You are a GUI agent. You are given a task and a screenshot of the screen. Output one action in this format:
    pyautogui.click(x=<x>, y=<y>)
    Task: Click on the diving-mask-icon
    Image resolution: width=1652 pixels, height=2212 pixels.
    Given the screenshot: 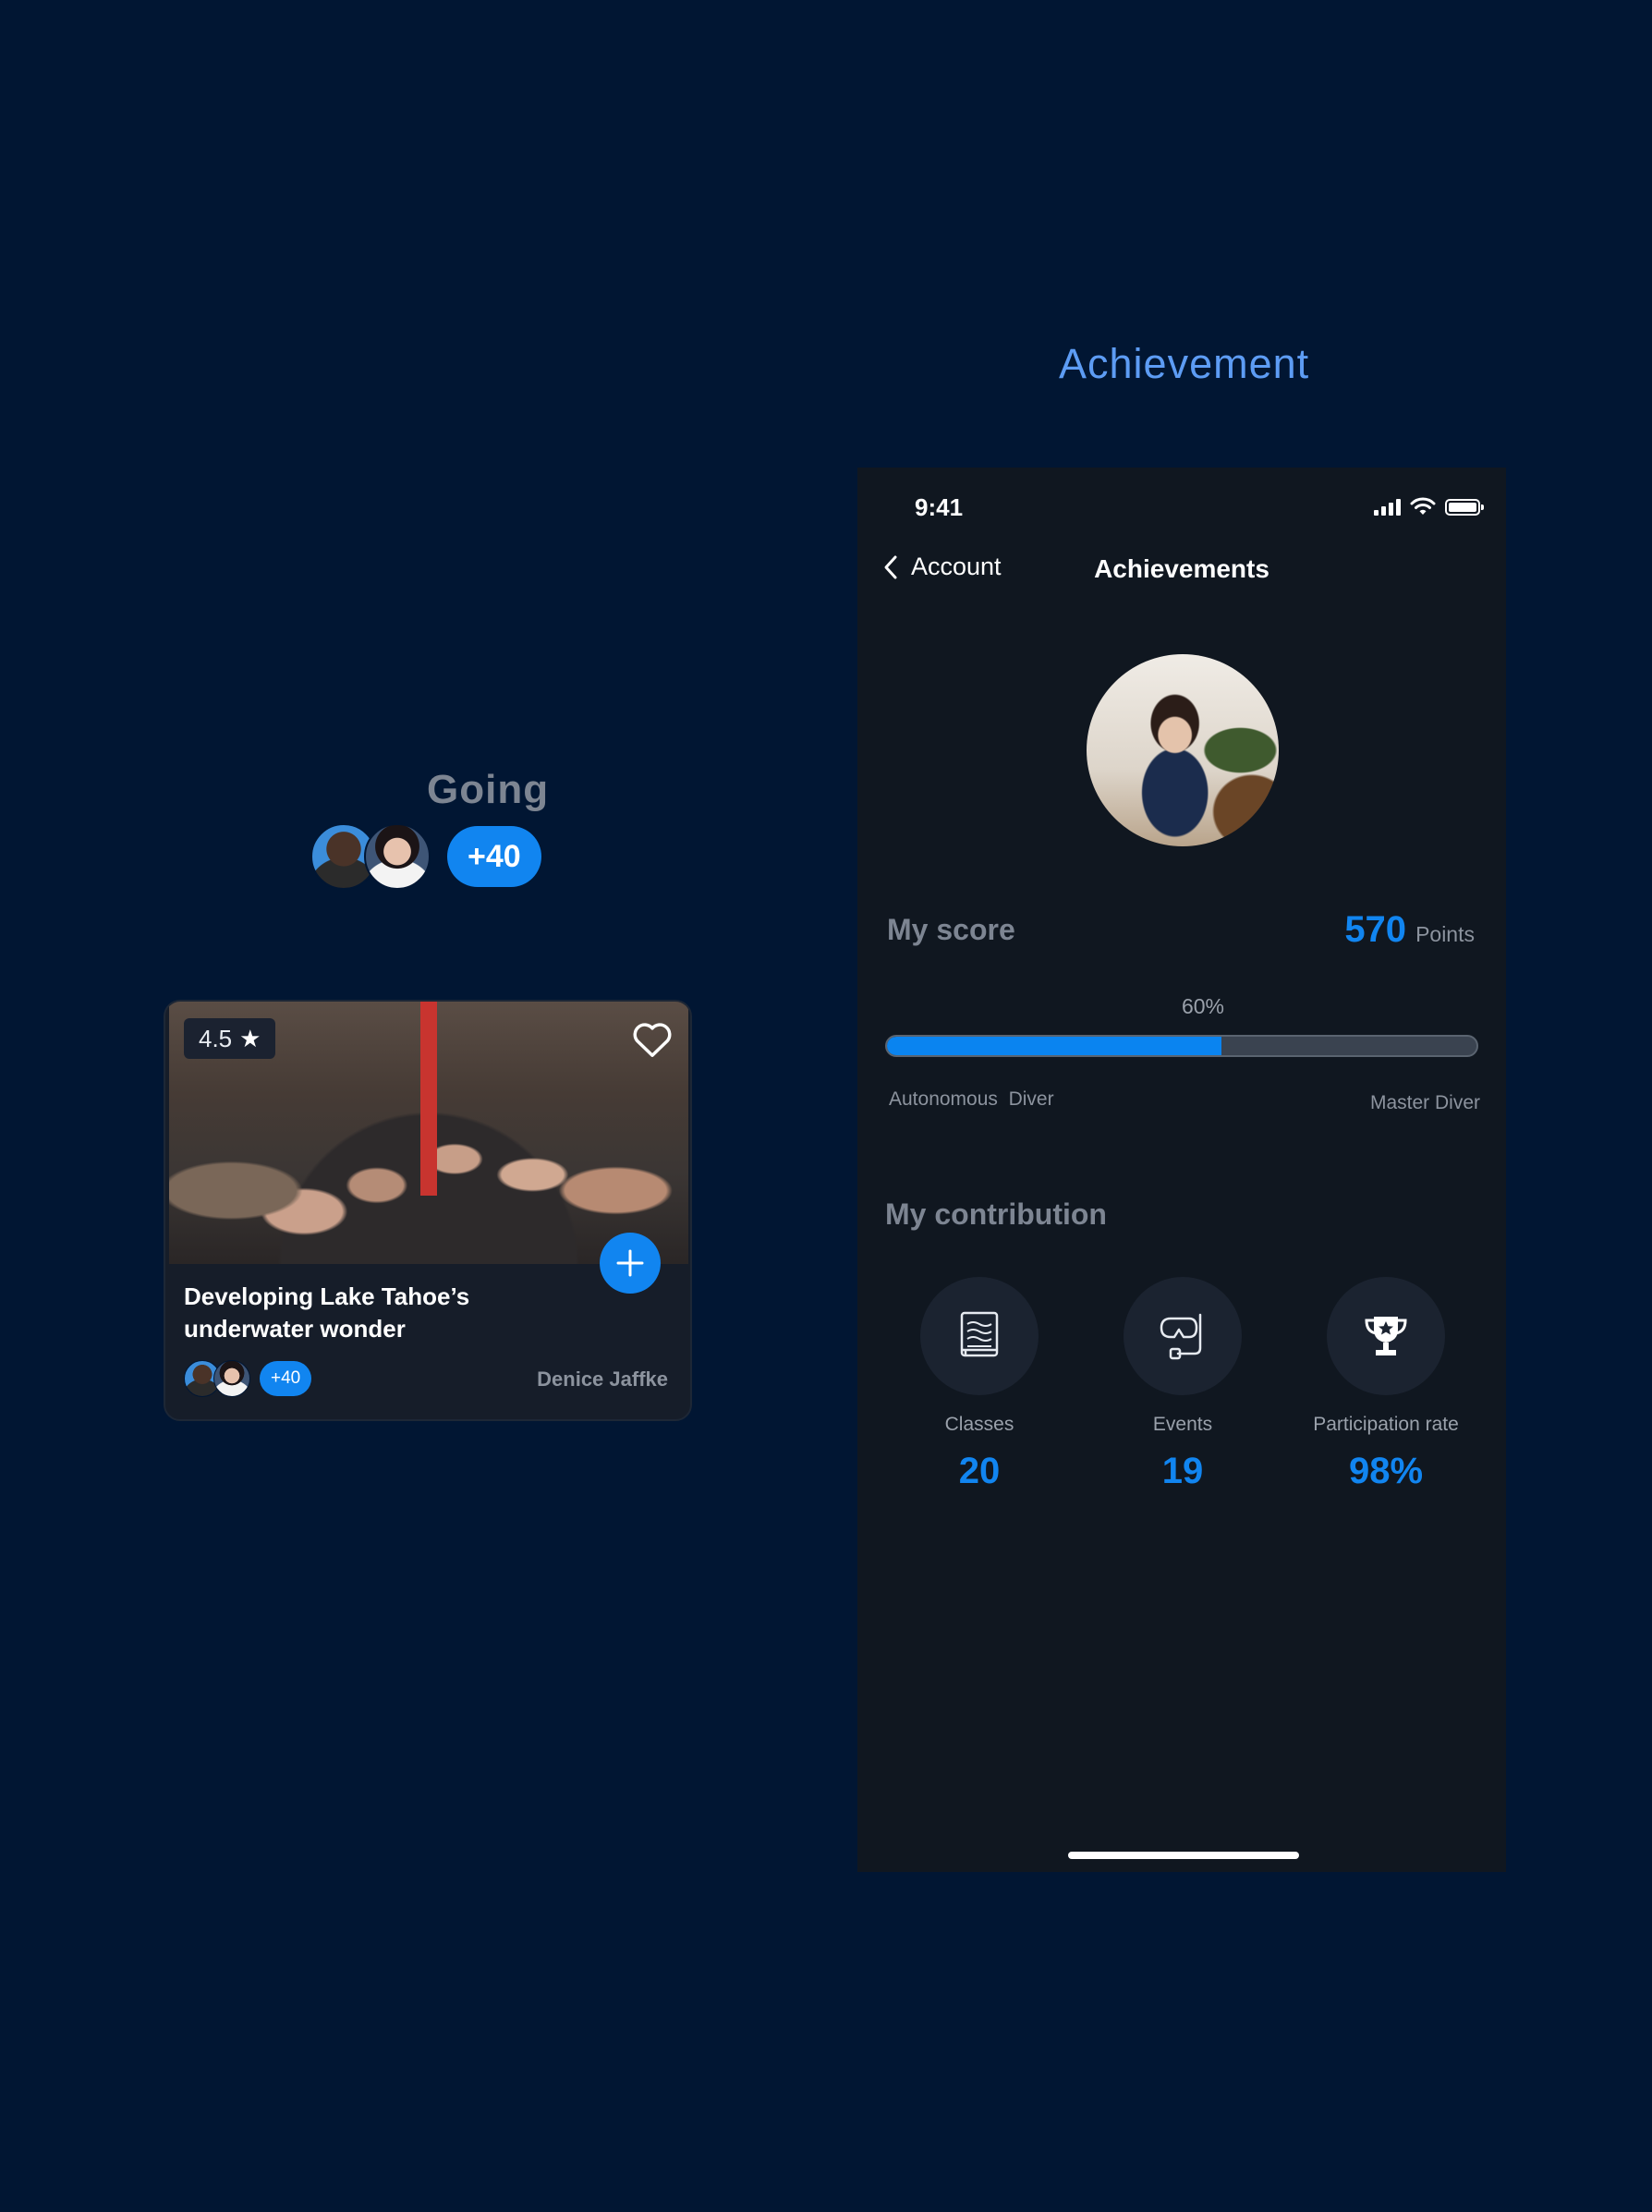 What is the action you would take?
    pyautogui.click(x=1181, y=1336)
    